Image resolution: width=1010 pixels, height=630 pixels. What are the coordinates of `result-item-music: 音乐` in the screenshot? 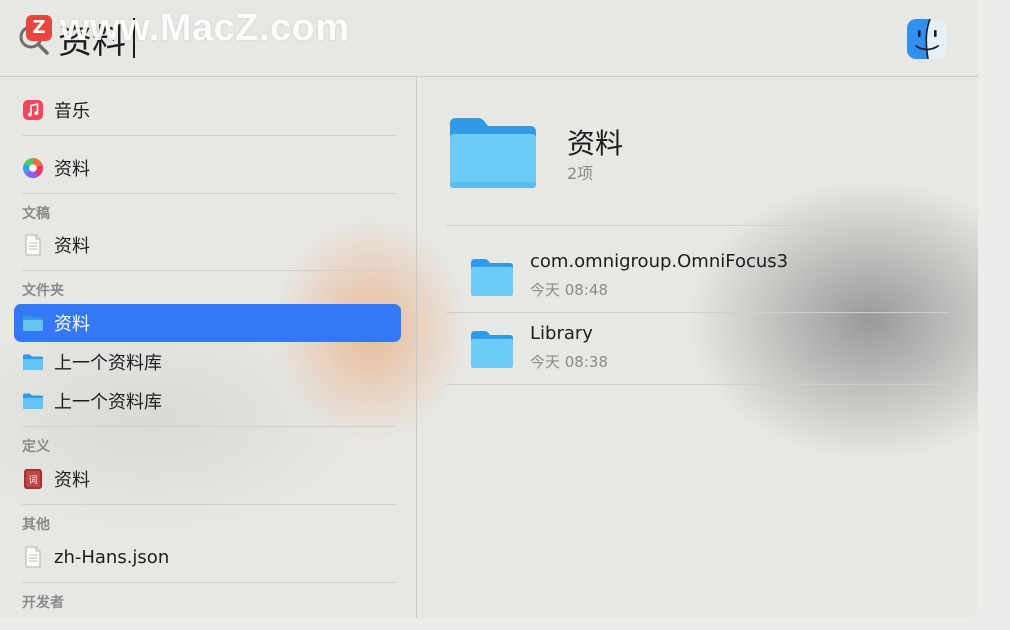 It's located at (207, 110).